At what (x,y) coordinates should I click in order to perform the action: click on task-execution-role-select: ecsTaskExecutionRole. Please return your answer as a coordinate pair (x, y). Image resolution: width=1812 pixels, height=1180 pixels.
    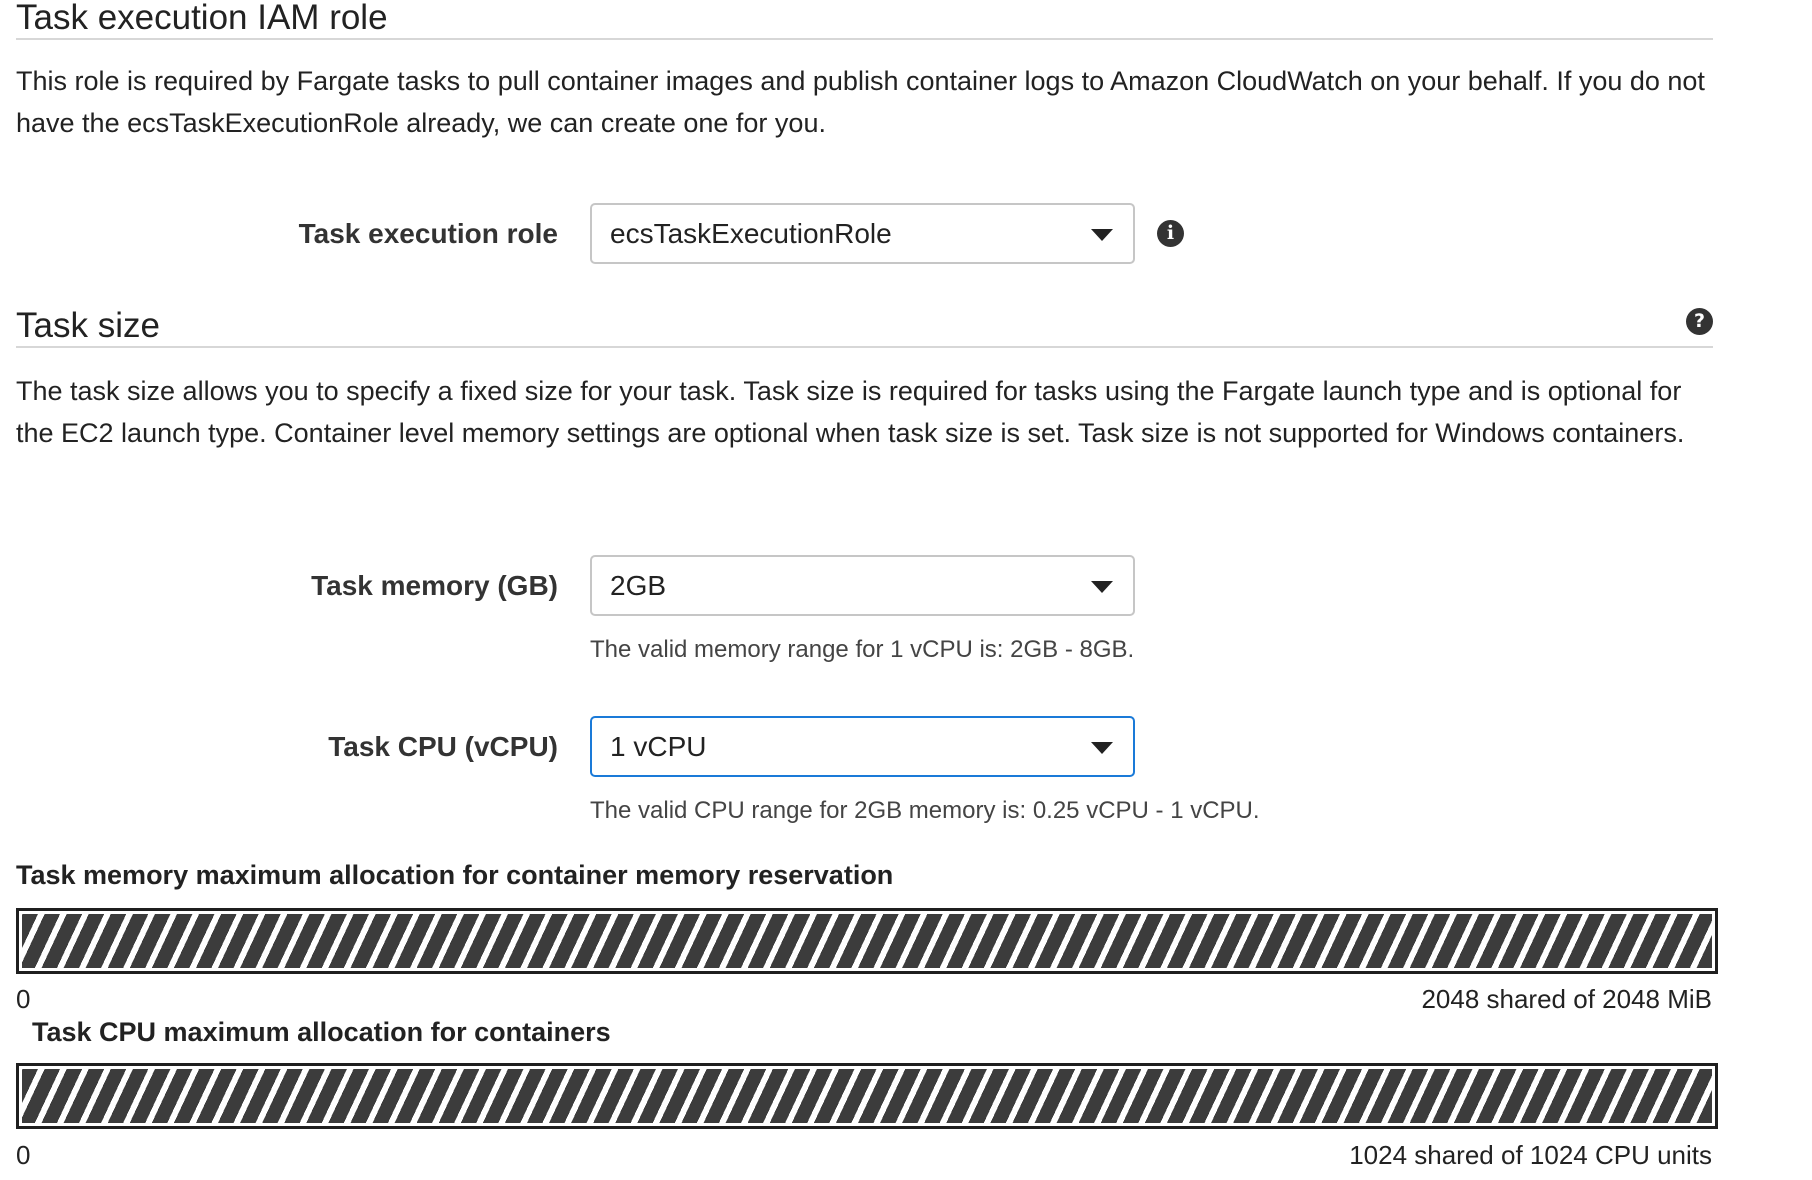
    Looking at the image, I should click on (862, 233).